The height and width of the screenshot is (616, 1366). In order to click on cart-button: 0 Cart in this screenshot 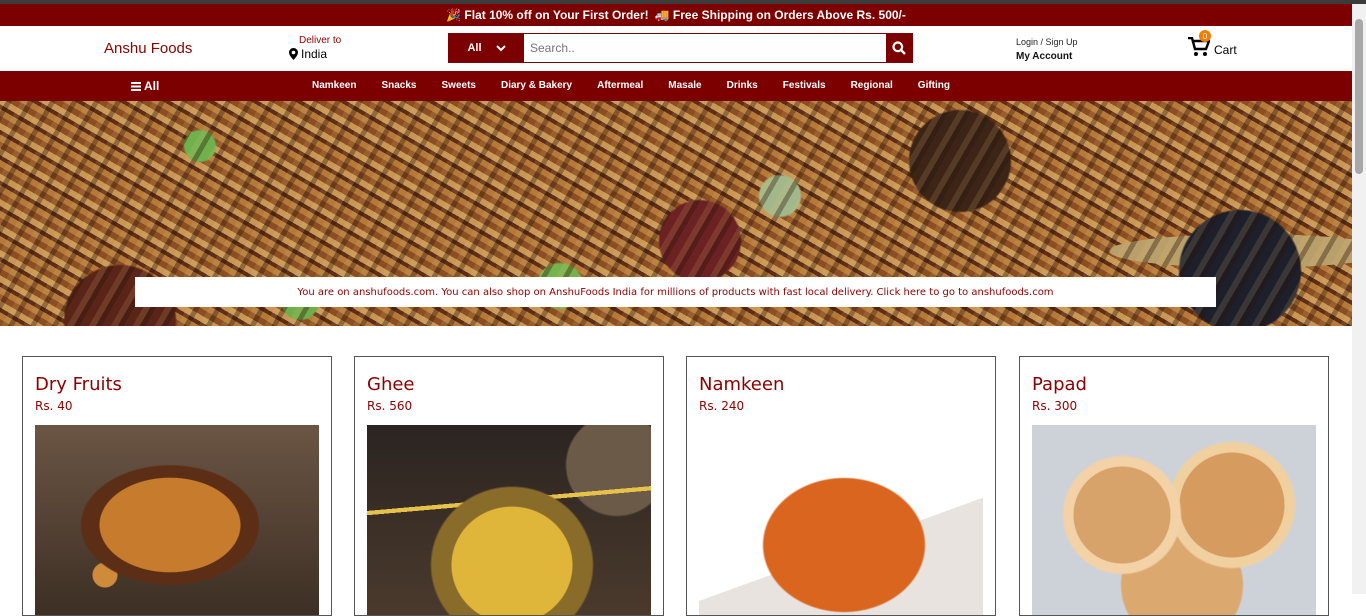, I will do `click(1212, 43)`.